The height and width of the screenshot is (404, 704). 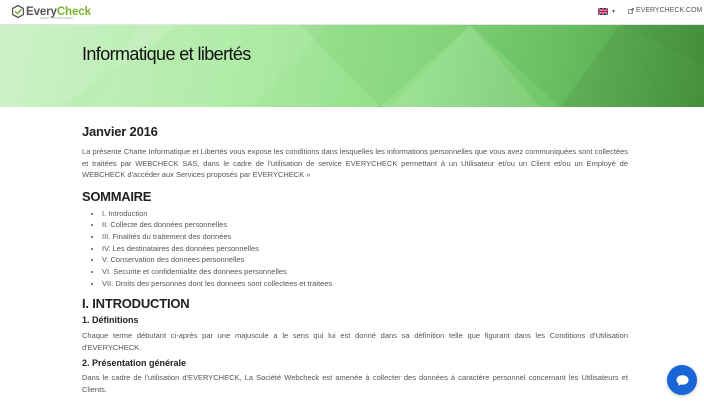 What do you see at coordinates (365, 225) in the screenshot?
I see `summary-item: II. Collecte des données personnelles` at bounding box center [365, 225].